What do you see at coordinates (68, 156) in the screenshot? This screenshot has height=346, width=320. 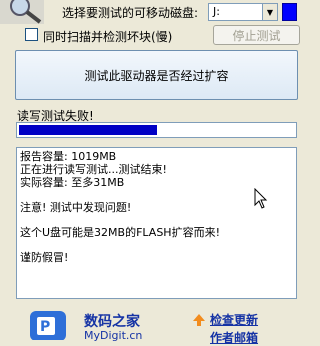 I see `log-line: 报告容量: 1019MB` at bounding box center [68, 156].